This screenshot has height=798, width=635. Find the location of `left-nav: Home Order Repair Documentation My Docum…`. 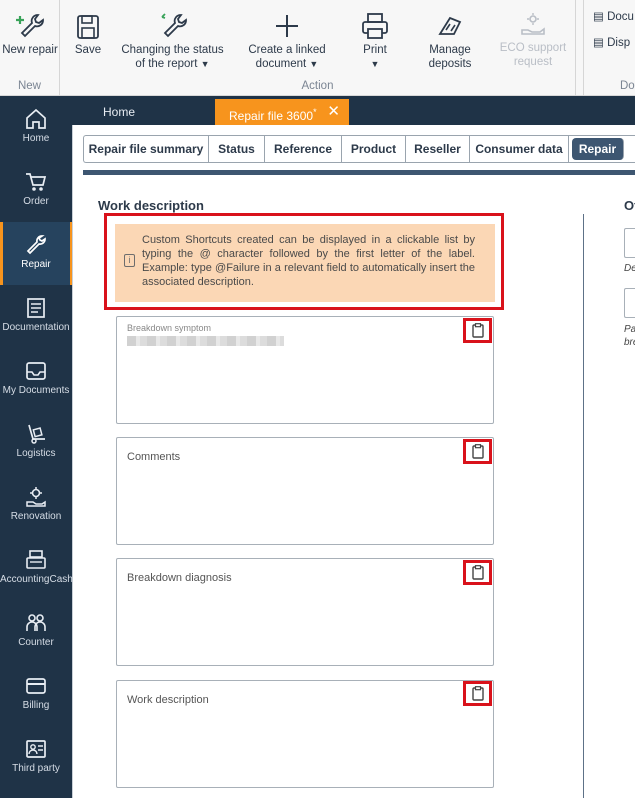

left-nav: Home Order Repair Documentation My Docum… is located at coordinates (36, 447).